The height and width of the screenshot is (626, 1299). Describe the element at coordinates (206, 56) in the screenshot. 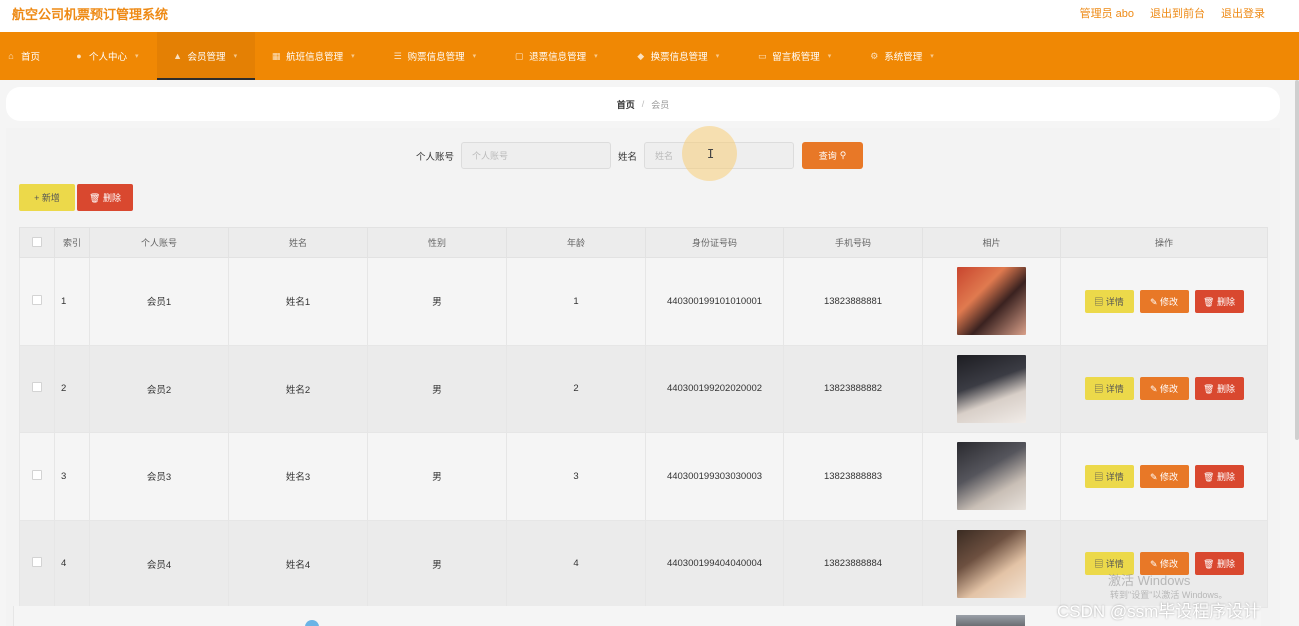

I see `nav-item-2: ▲ 会员管理 ▾` at that location.